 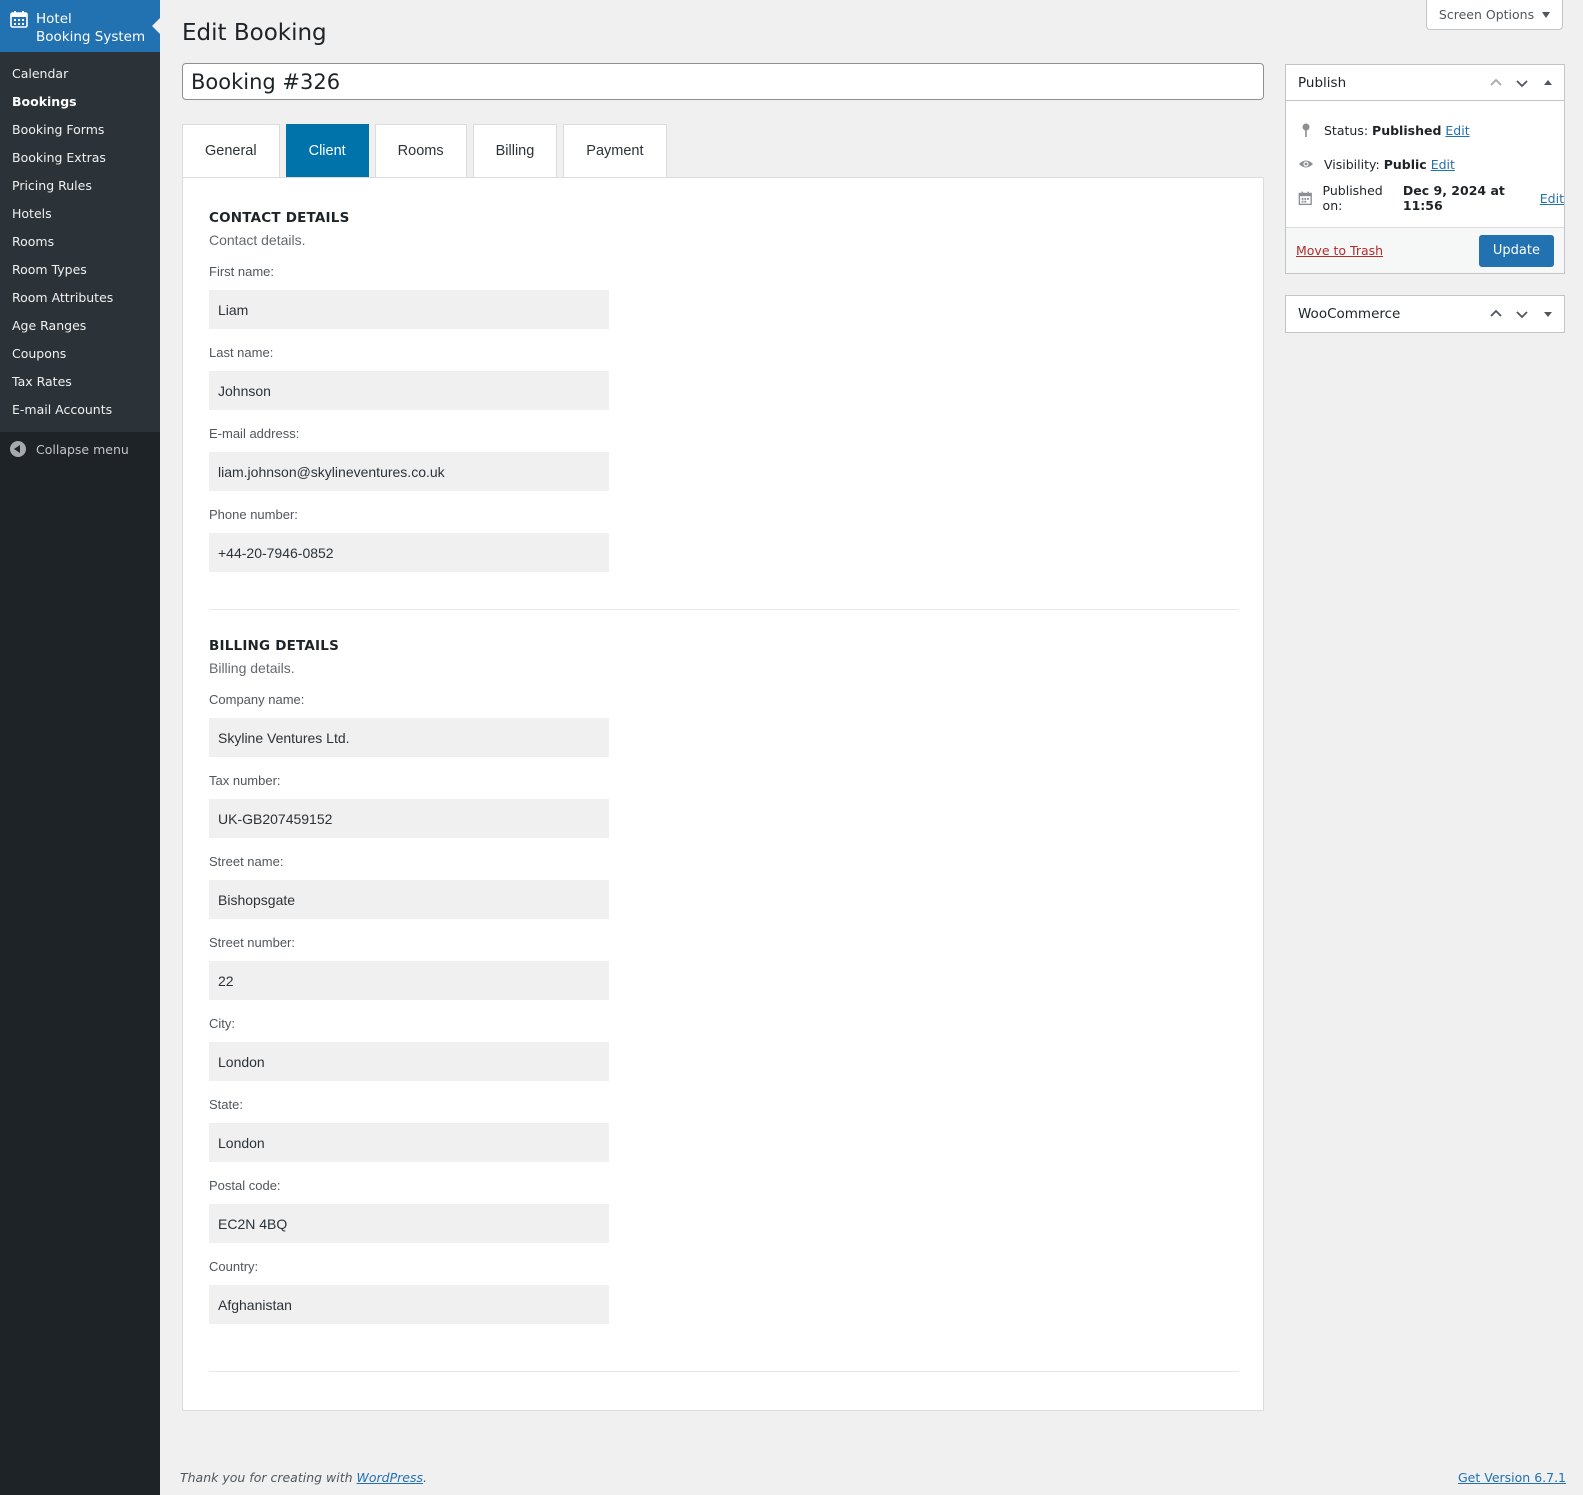 I want to click on street-name-field-group: Street name:, so click(x=724, y=886).